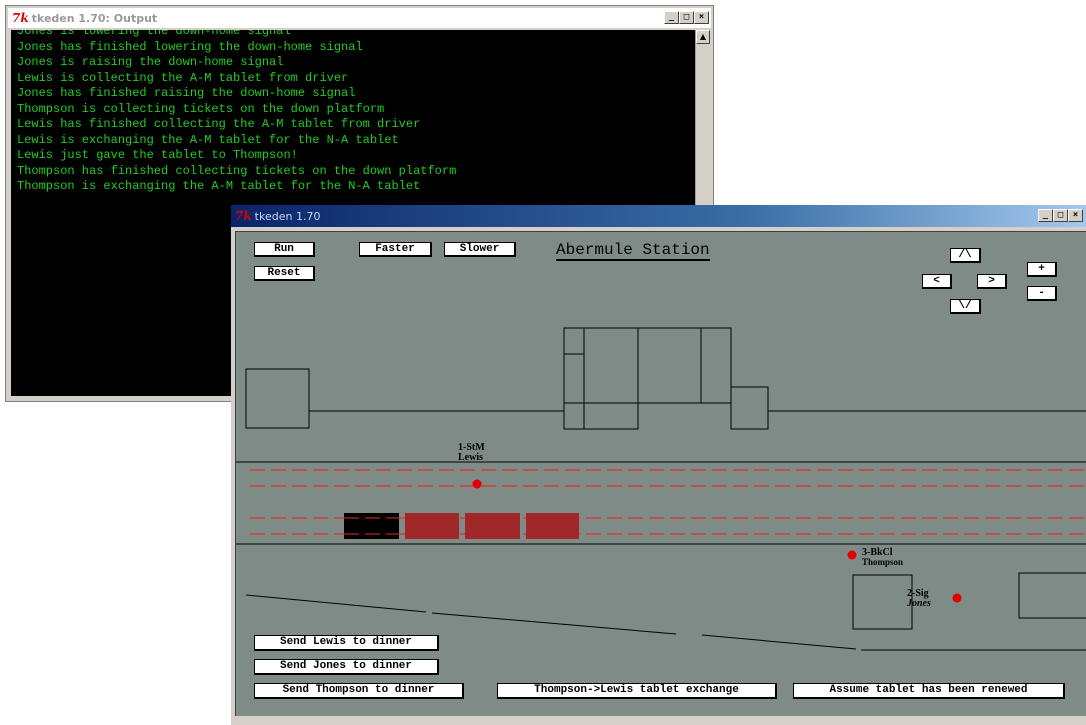  What do you see at coordinates (284, 249) in the screenshot?
I see `run-button: Run` at bounding box center [284, 249].